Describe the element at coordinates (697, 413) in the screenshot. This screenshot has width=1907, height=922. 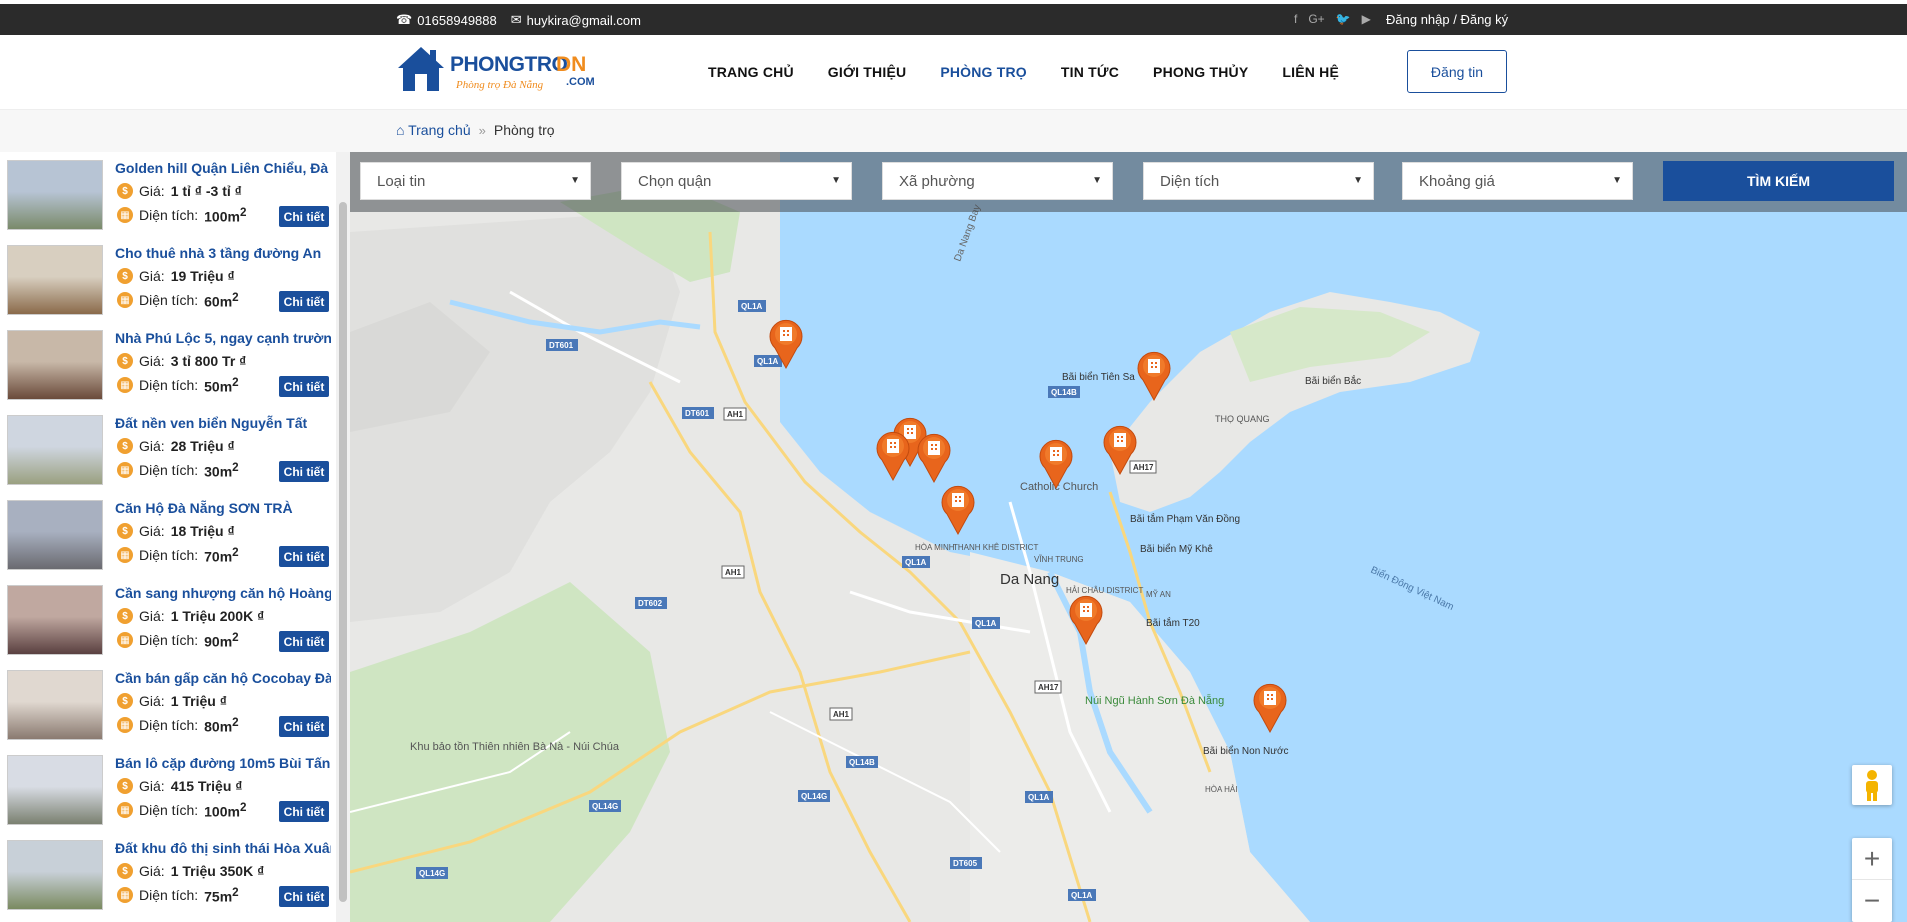
I see `road-badge: DT601` at that location.